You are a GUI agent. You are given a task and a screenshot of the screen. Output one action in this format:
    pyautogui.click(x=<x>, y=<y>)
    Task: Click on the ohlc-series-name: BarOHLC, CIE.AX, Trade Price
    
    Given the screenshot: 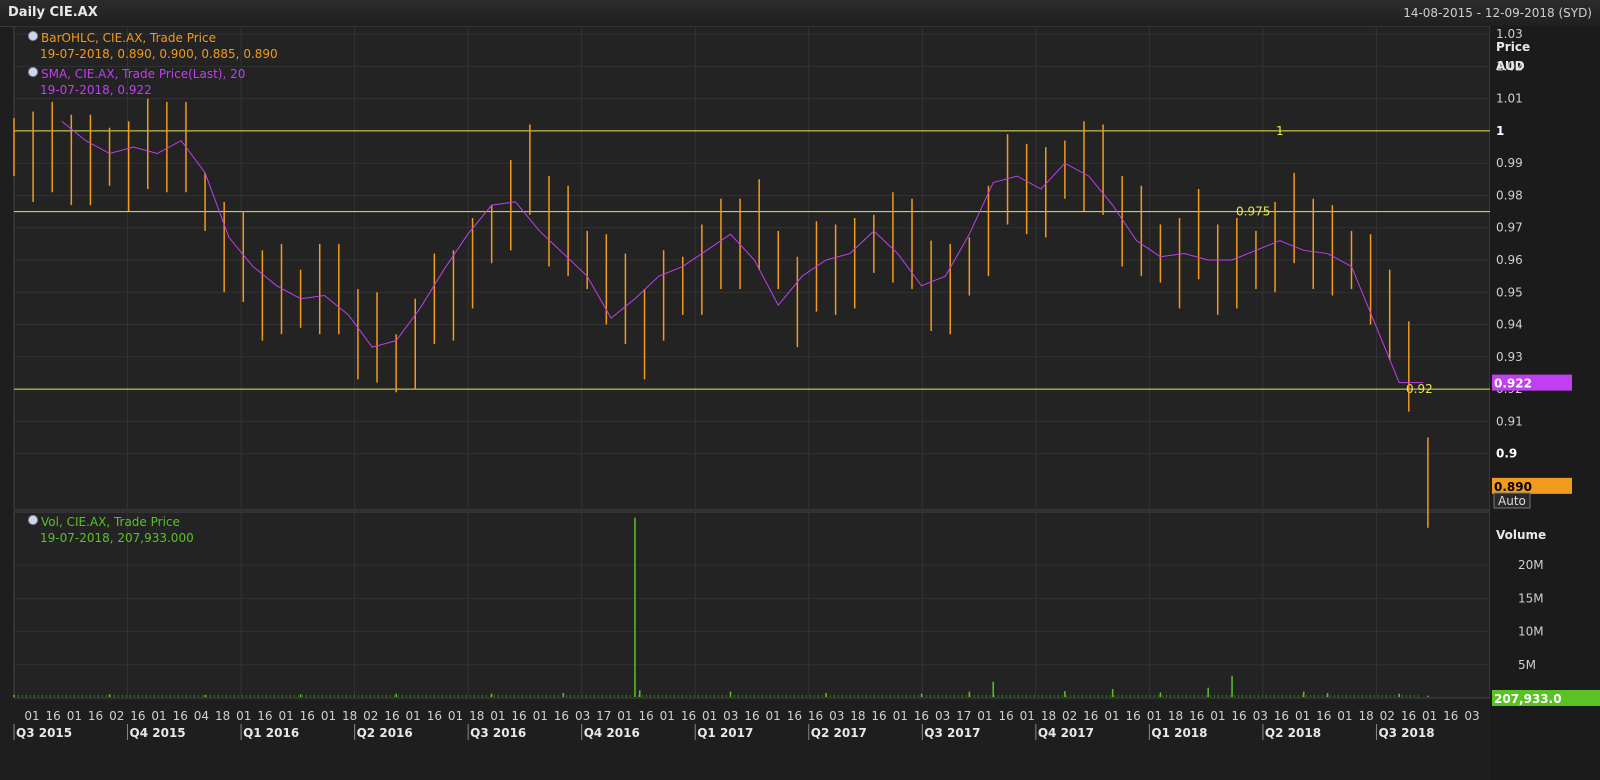 What is the action you would take?
    pyautogui.click(x=128, y=38)
    